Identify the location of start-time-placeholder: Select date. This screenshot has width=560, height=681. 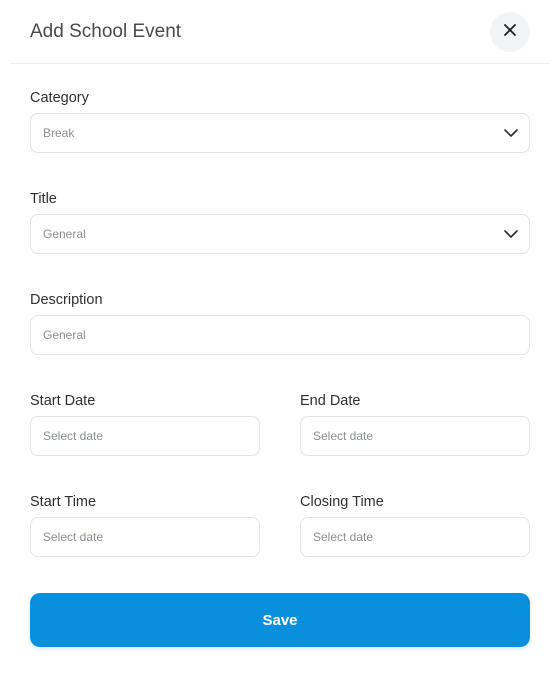
(73, 537).